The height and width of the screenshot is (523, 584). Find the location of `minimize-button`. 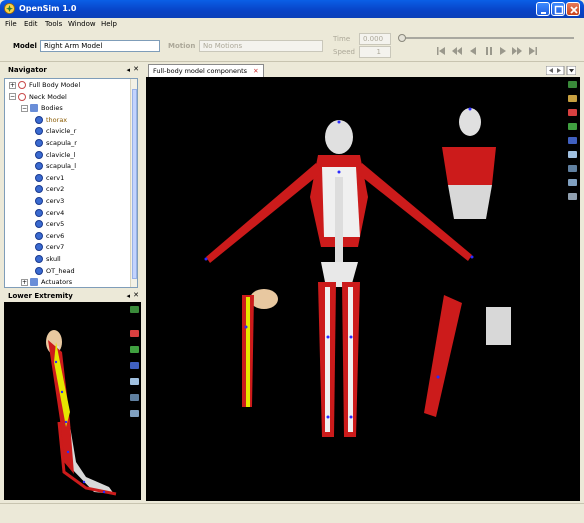

minimize-button is located at coordinates (543, 9).